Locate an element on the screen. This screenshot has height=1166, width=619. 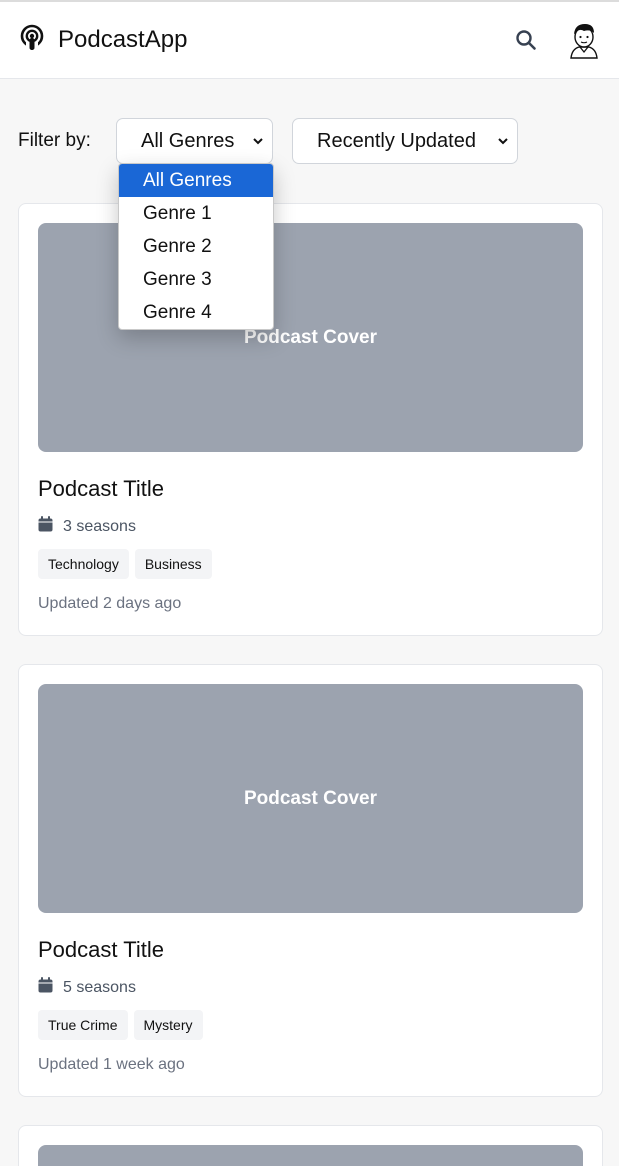
search-icon is located at coordinates (526, 40).